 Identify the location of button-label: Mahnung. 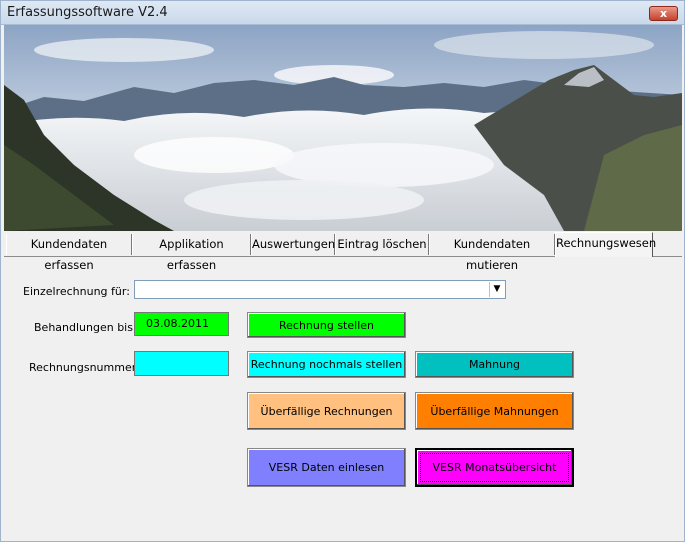
(494, 364).